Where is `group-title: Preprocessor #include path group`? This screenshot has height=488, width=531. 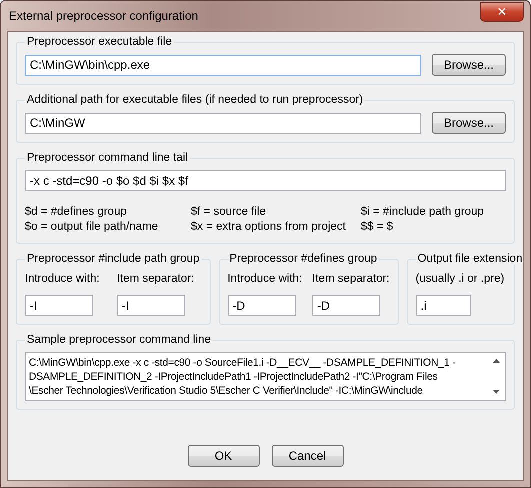
group-title: Preprocessor #include path group is located at coordinates (113, 259).